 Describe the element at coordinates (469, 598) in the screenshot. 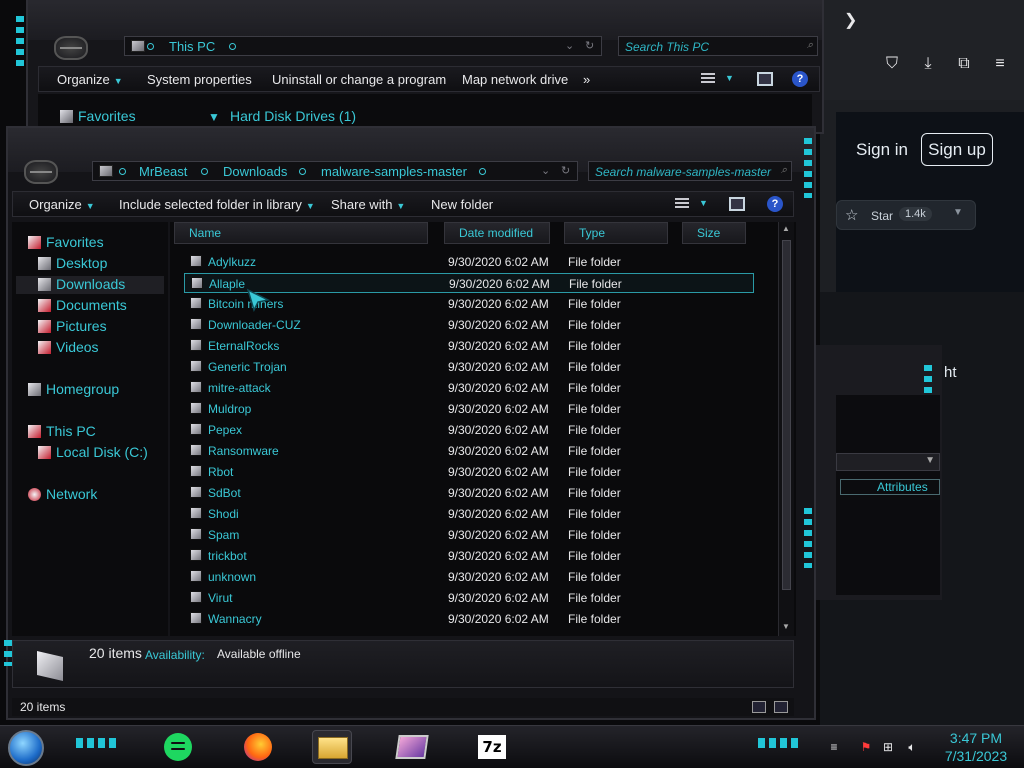

I see `table-row: Virut 9/30/2020 6:02 AM File folder` at that location.